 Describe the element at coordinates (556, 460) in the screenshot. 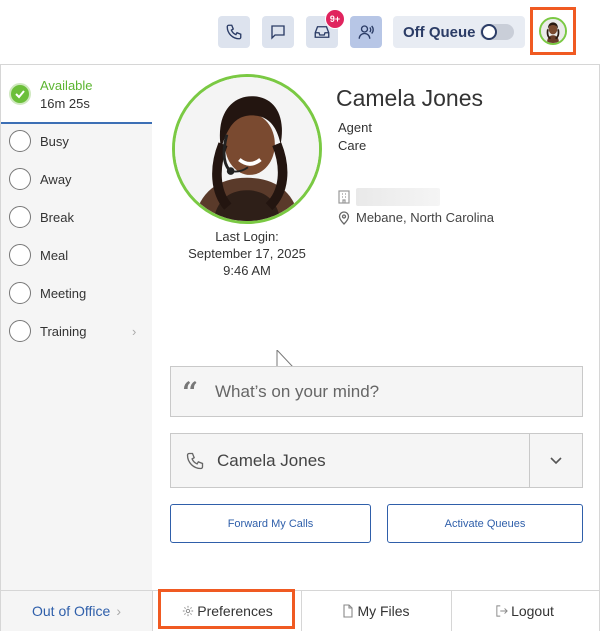

I see `chevron-down-icon` at that location.